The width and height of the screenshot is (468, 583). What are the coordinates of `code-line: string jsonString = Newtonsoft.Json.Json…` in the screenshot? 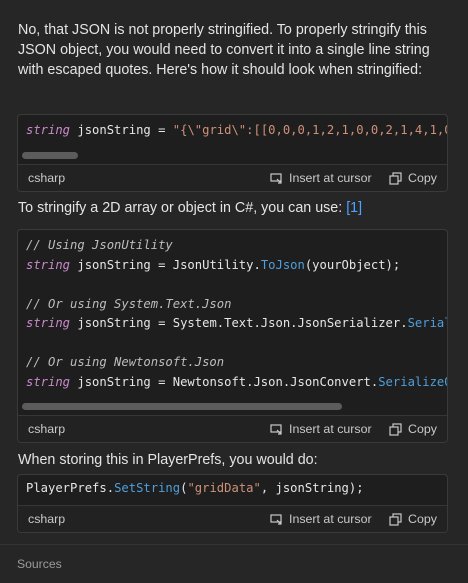 It's located at (236, 383).